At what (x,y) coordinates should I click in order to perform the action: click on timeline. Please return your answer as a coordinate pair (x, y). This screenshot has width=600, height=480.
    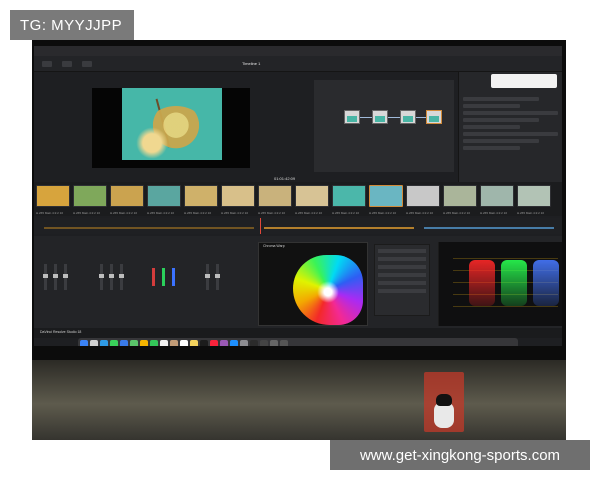
    Looking at the image, I should click on (298, 226).